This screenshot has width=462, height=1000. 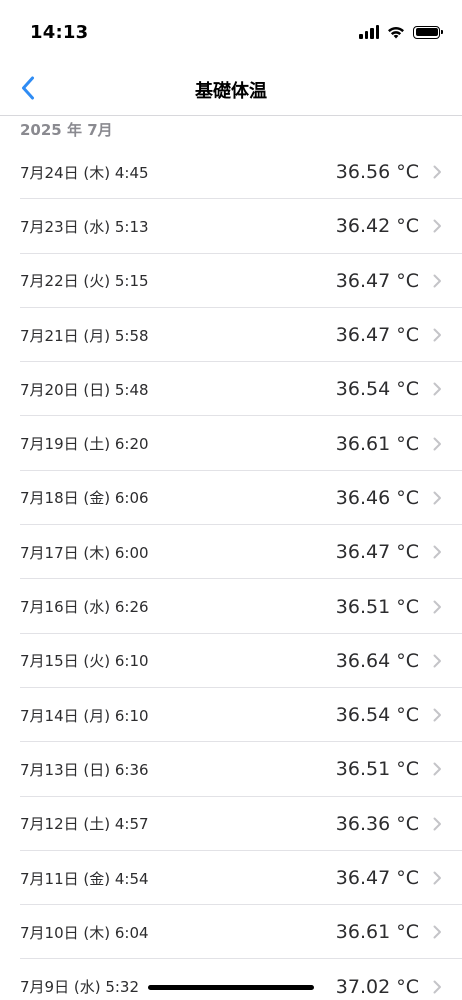 I want to click on status-icons, so click(x=401, y=32).